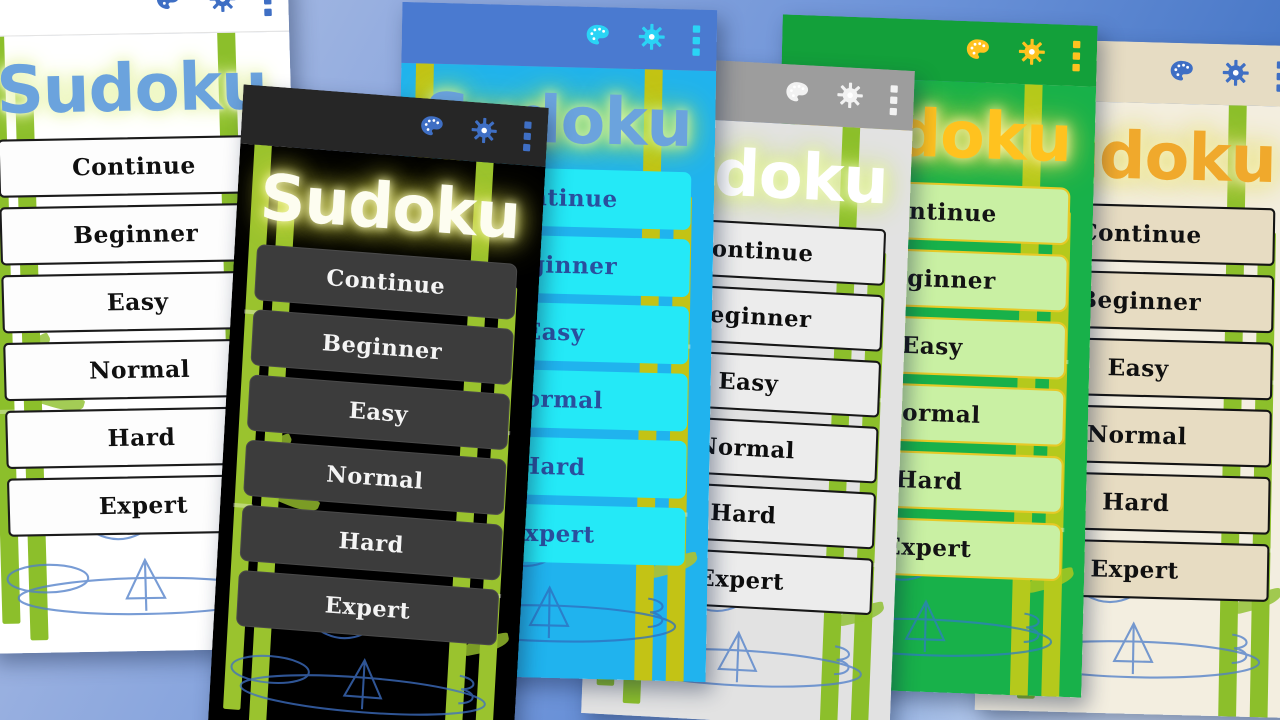 The image size is (1280, 720). I want to click on menu-button-expert: Expert, so click(367, 607).